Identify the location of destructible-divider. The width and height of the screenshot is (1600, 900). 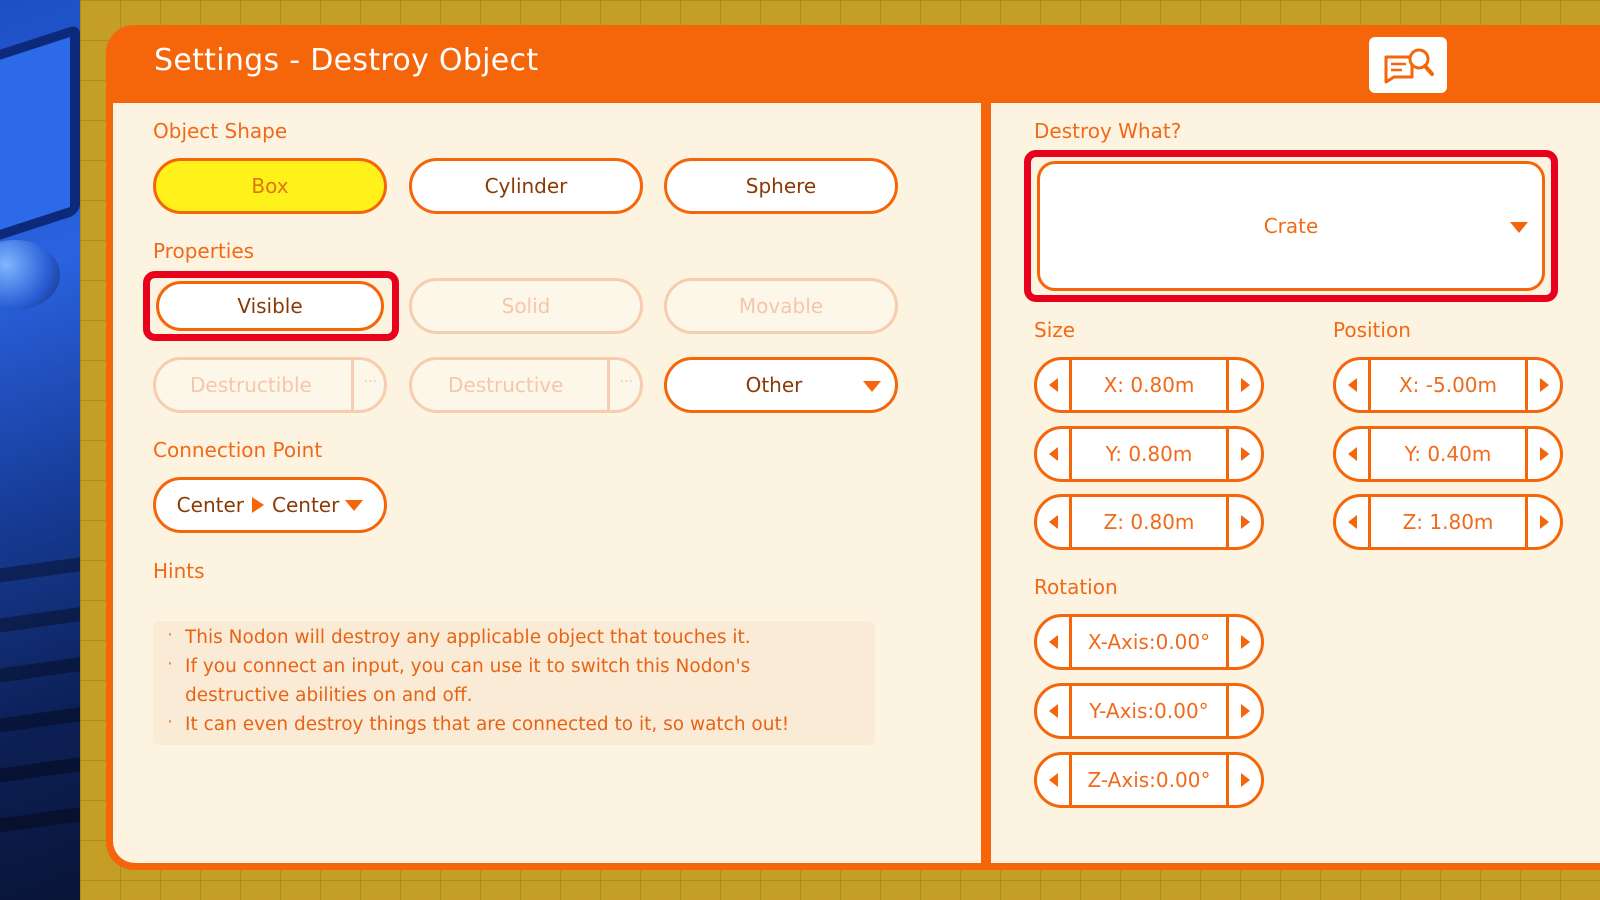
(352, 385).